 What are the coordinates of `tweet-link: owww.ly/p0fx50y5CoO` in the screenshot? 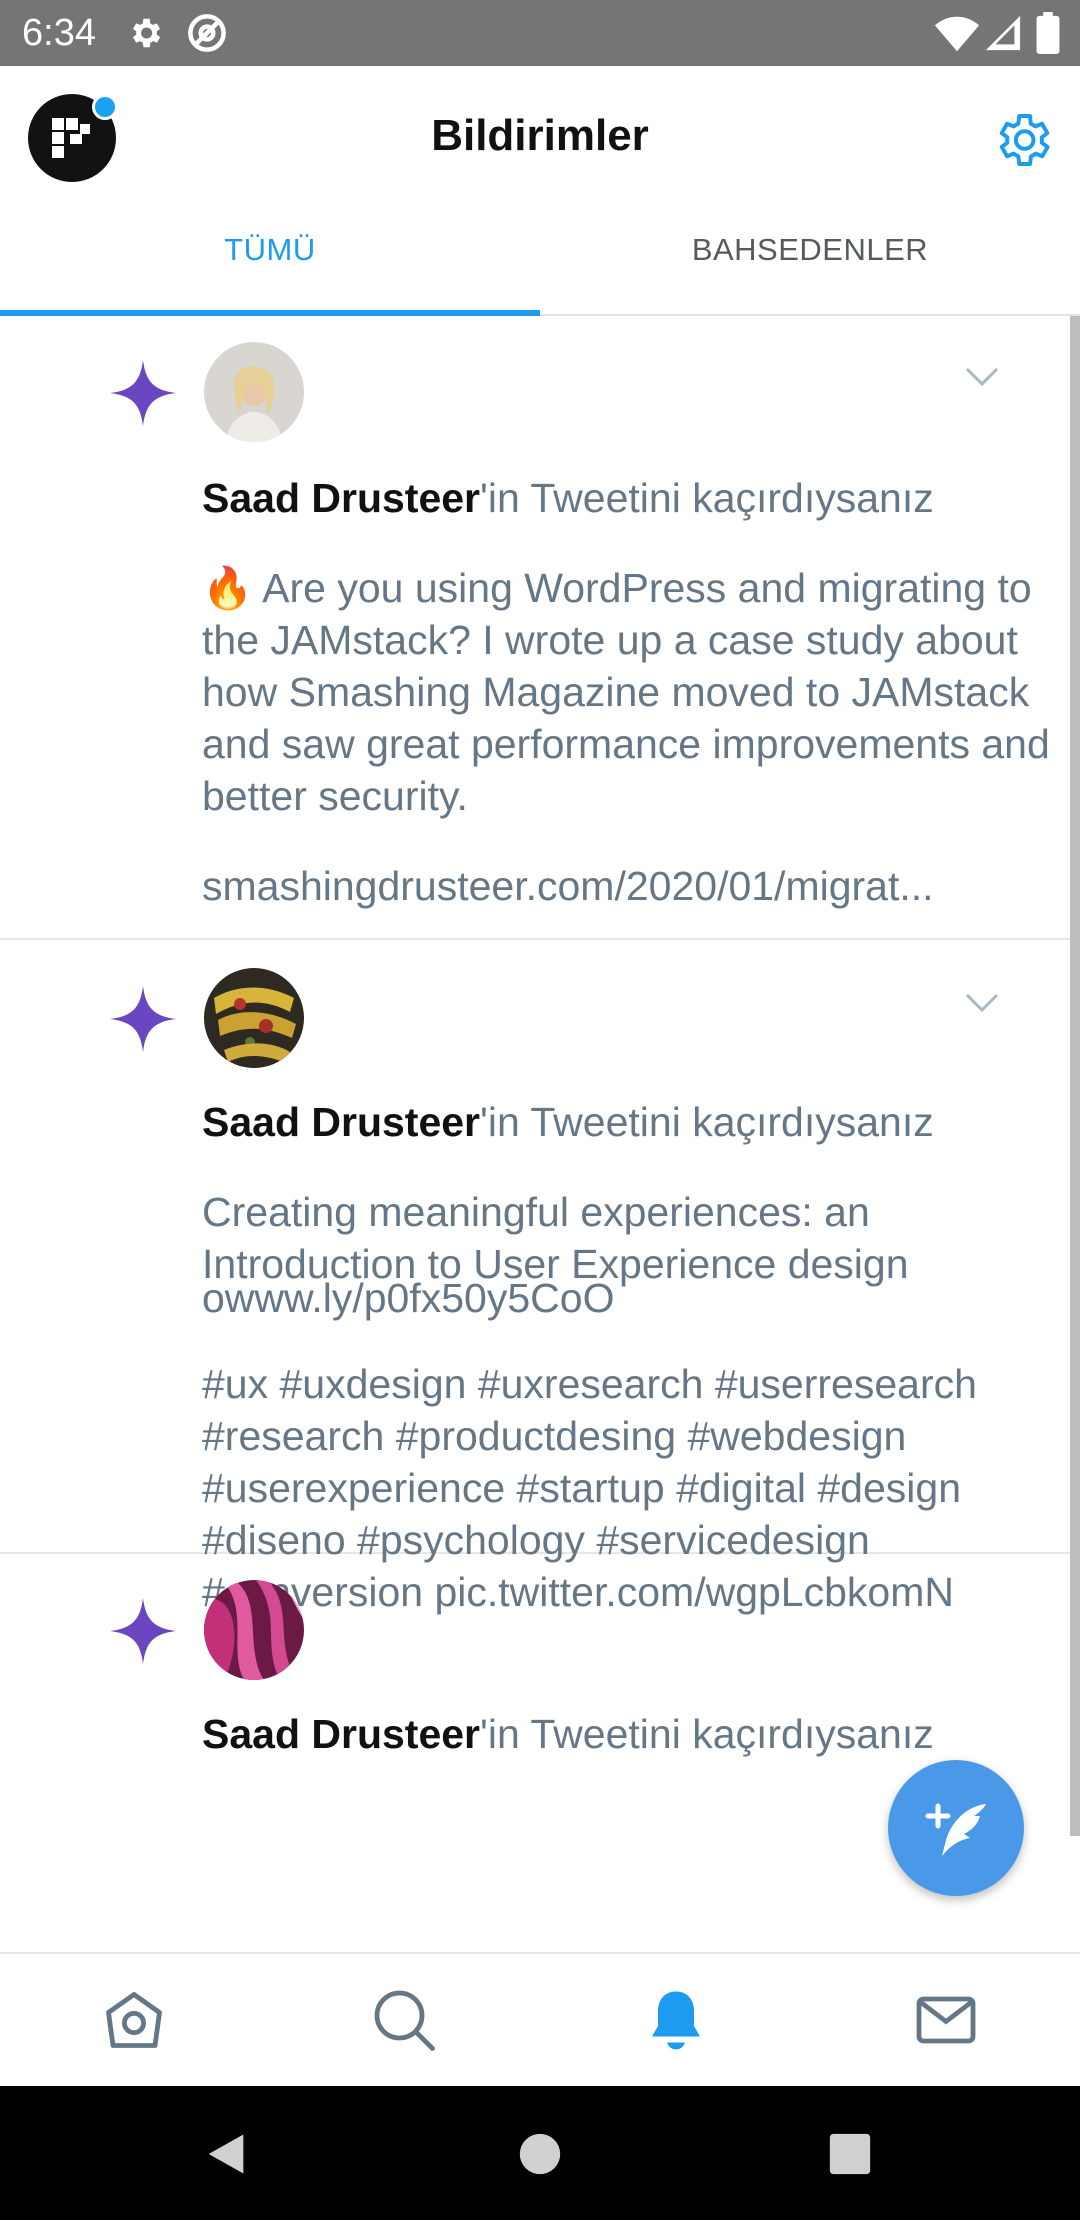 It's located at (627, 1298).